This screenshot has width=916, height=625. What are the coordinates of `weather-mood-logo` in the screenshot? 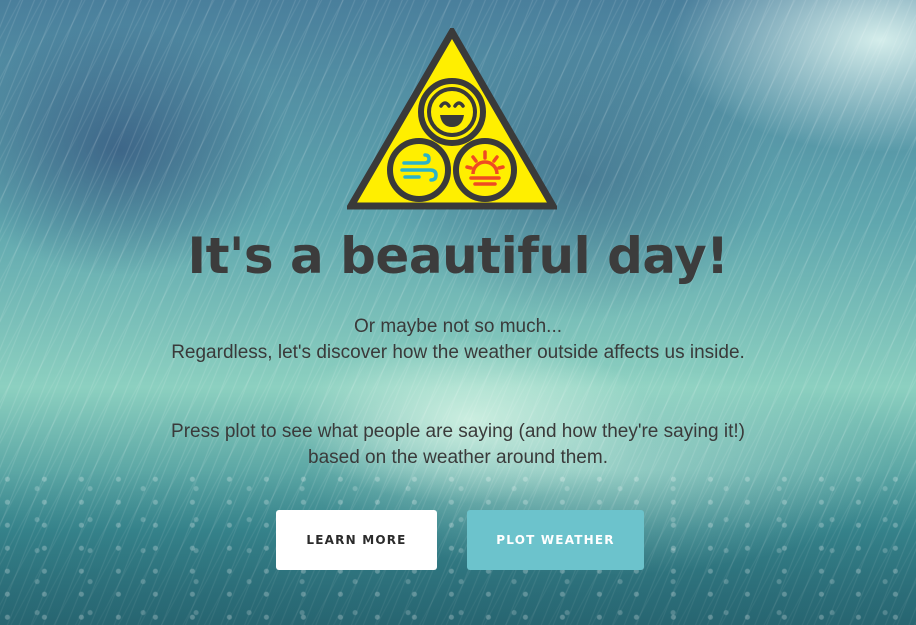 It's located at (452, 119).